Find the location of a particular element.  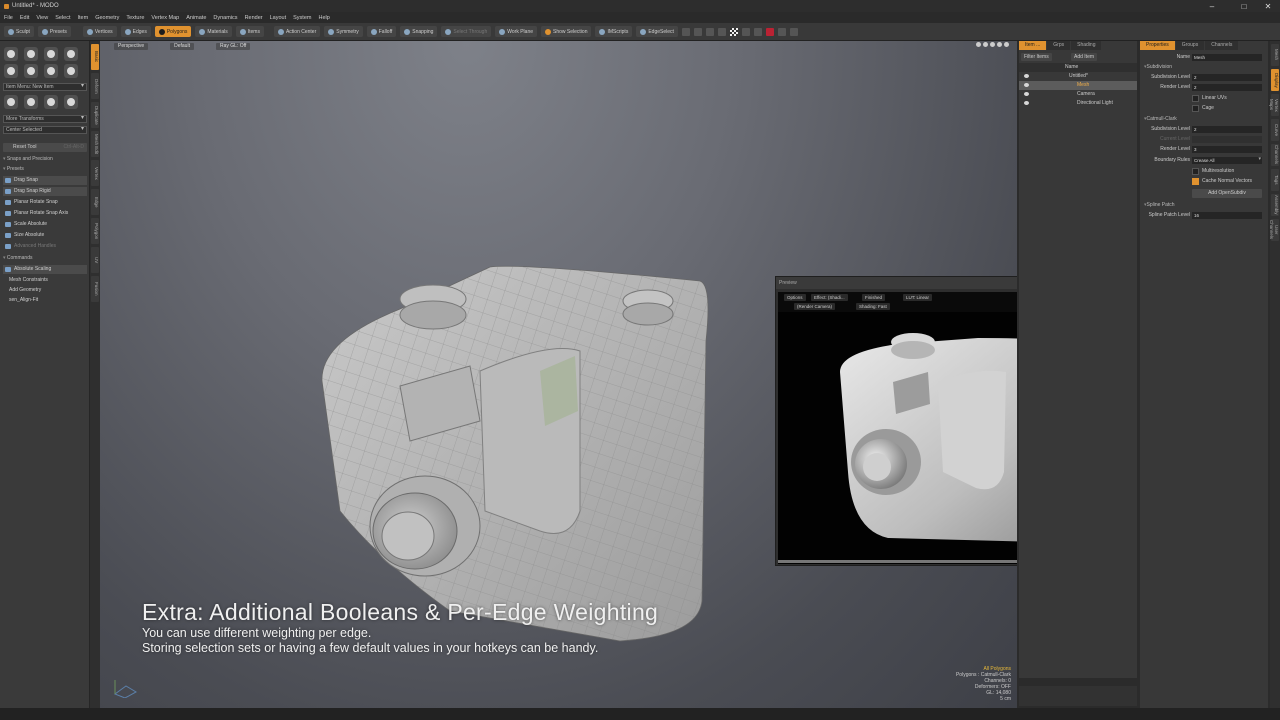

preset-item: Size Absolute is located at coordinates (45, 235).